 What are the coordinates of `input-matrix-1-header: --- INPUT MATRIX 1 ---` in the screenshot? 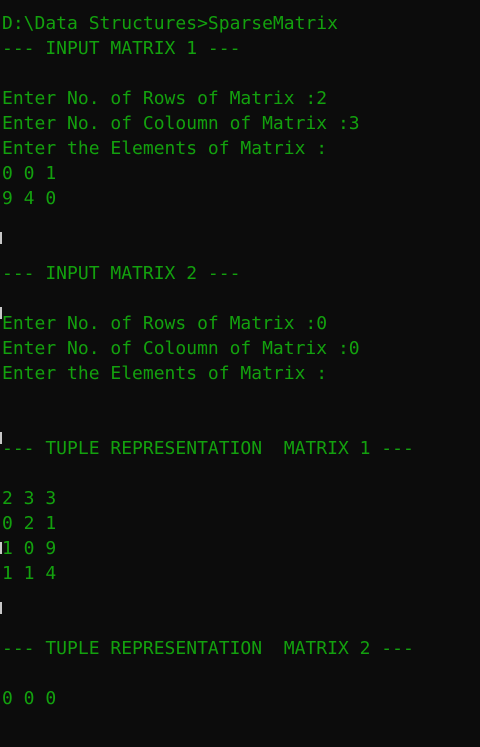 It's located at (121, 48).